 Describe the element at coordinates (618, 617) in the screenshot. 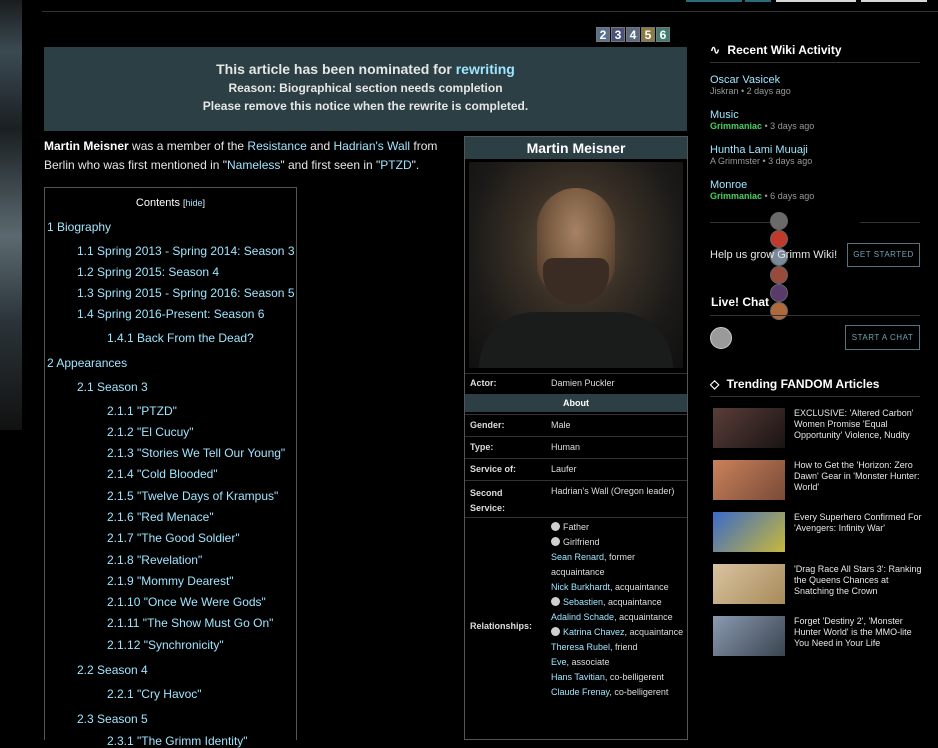

I see `relationship-entry: Adalind Schade, acquaintance` at that location.